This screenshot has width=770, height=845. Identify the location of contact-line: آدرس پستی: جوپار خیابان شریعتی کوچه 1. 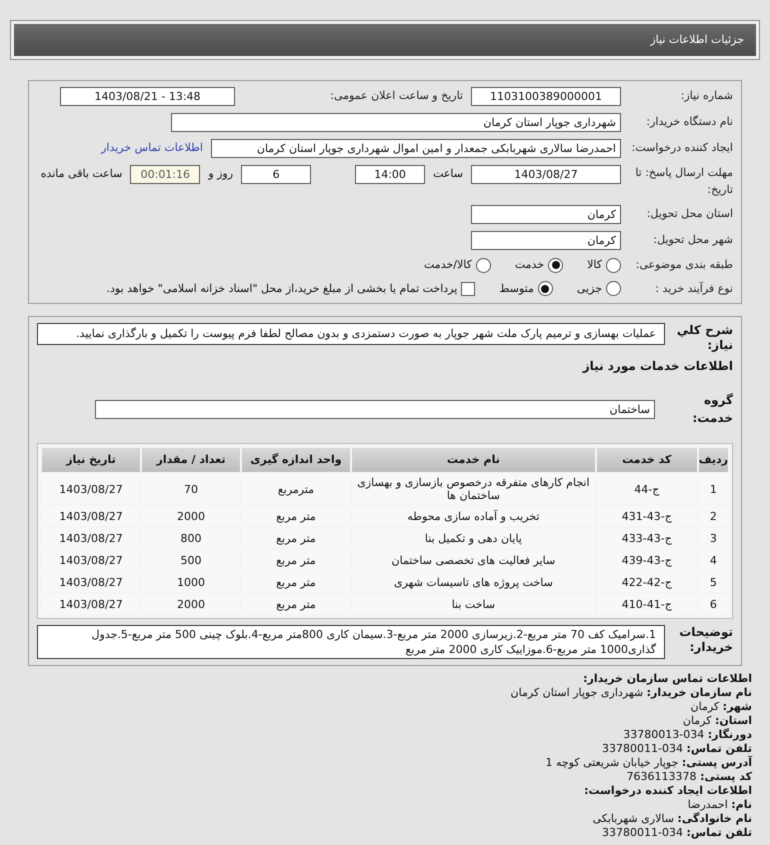
(648, 763).